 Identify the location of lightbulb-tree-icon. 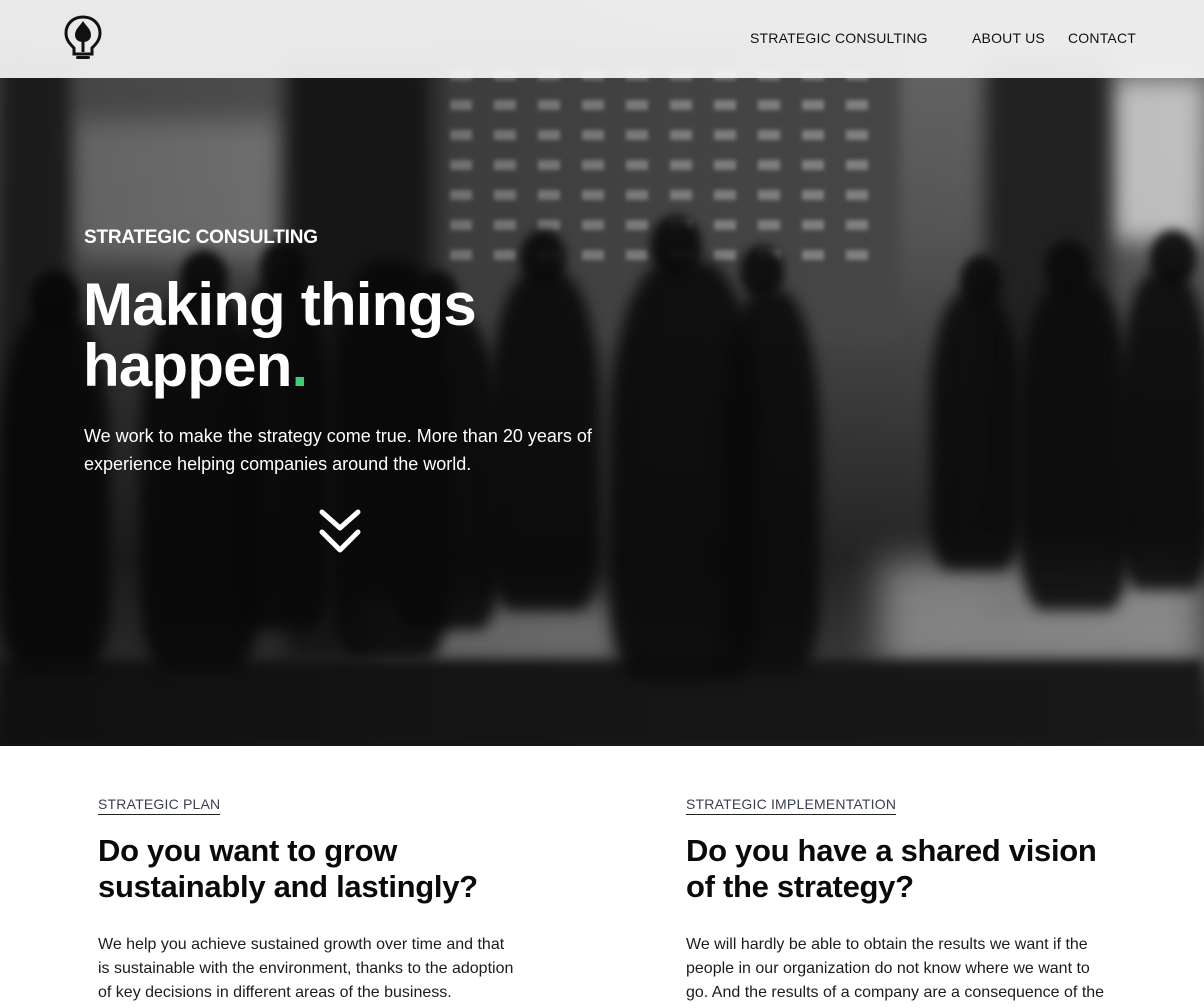
(83, 38).